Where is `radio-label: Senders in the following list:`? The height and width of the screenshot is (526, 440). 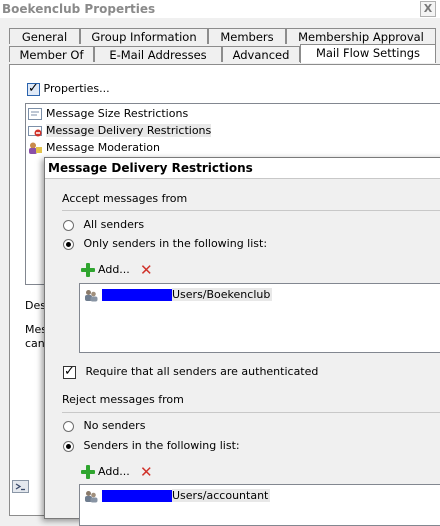 radio-label: Senders in the following list: is located at coordinates (161, 445).